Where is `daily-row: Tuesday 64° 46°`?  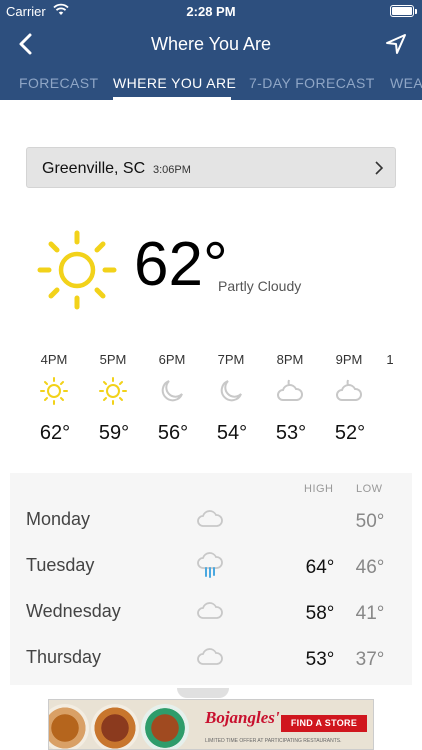
daily-row: Tuesday 64° 46° is located at coordinates (211, 567).